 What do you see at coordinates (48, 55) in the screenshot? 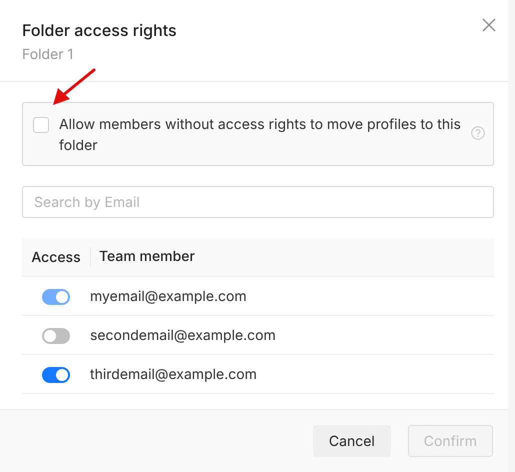
I see `folder-name: Folder 1` at bounding box center [48, 55].